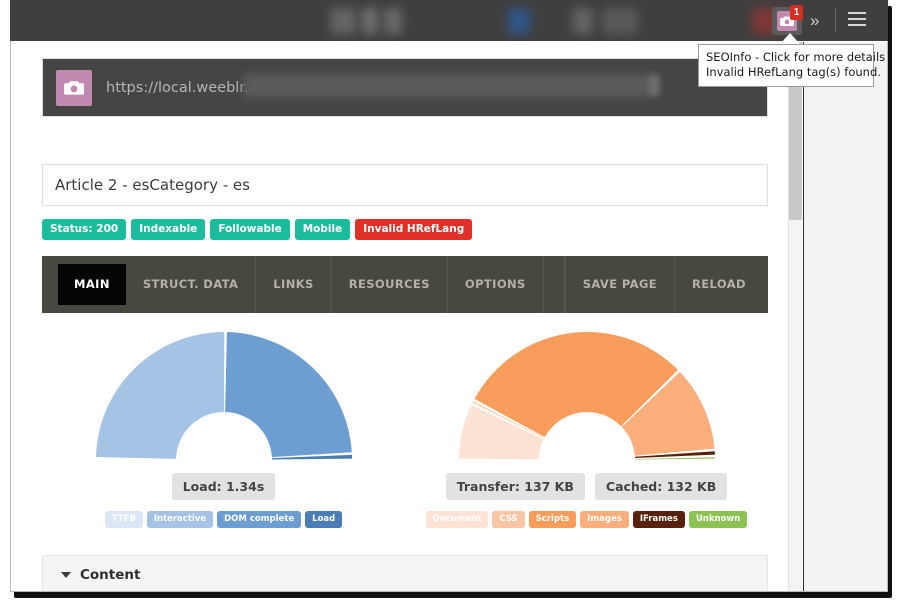 This screenshot has height=601, width=898. What do you see at coordinates (92, 284) in the screenshot?
I see `tab-main: MAIN` at bounding box center [92, 284].